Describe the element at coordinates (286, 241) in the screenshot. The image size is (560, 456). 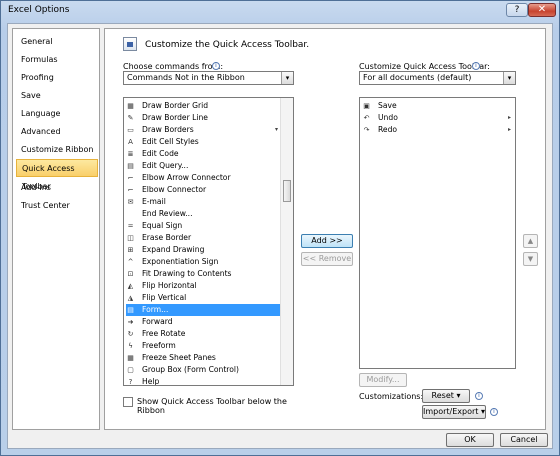
I see `commands-list-scrollbar` at that location.